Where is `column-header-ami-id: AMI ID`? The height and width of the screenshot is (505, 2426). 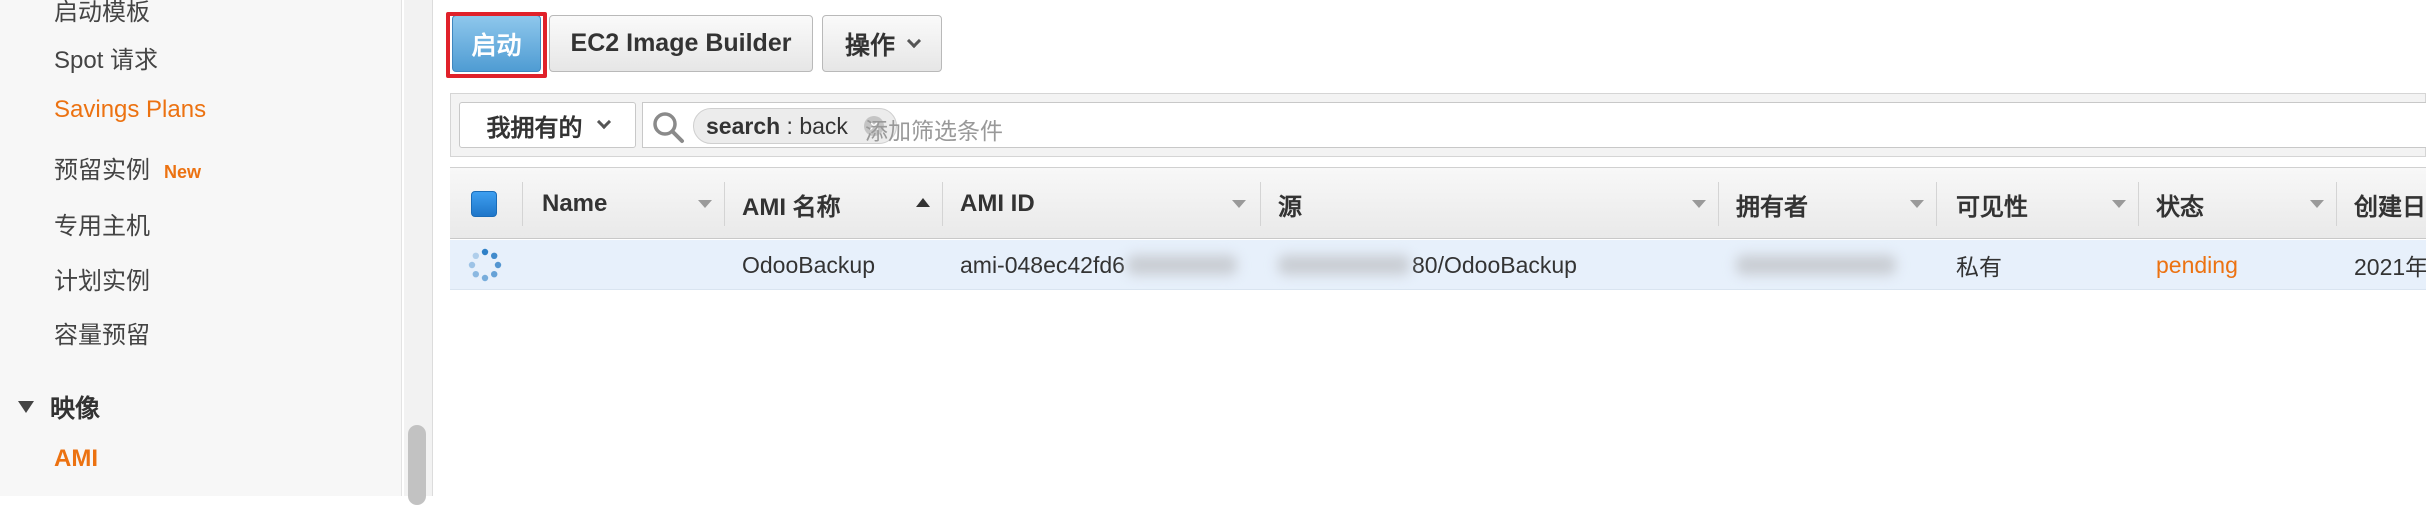
column-header-ami-id: AMI ID is located at coordinates (997, 204).